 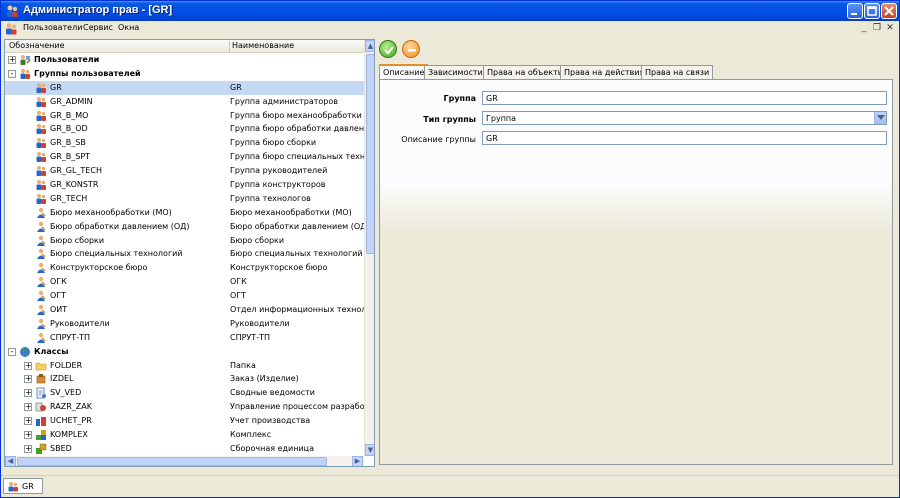 What do you see at coordinates (880, 118) in the screenshot?
I see `chevron-down-icon` at bounding box center [880, 118].